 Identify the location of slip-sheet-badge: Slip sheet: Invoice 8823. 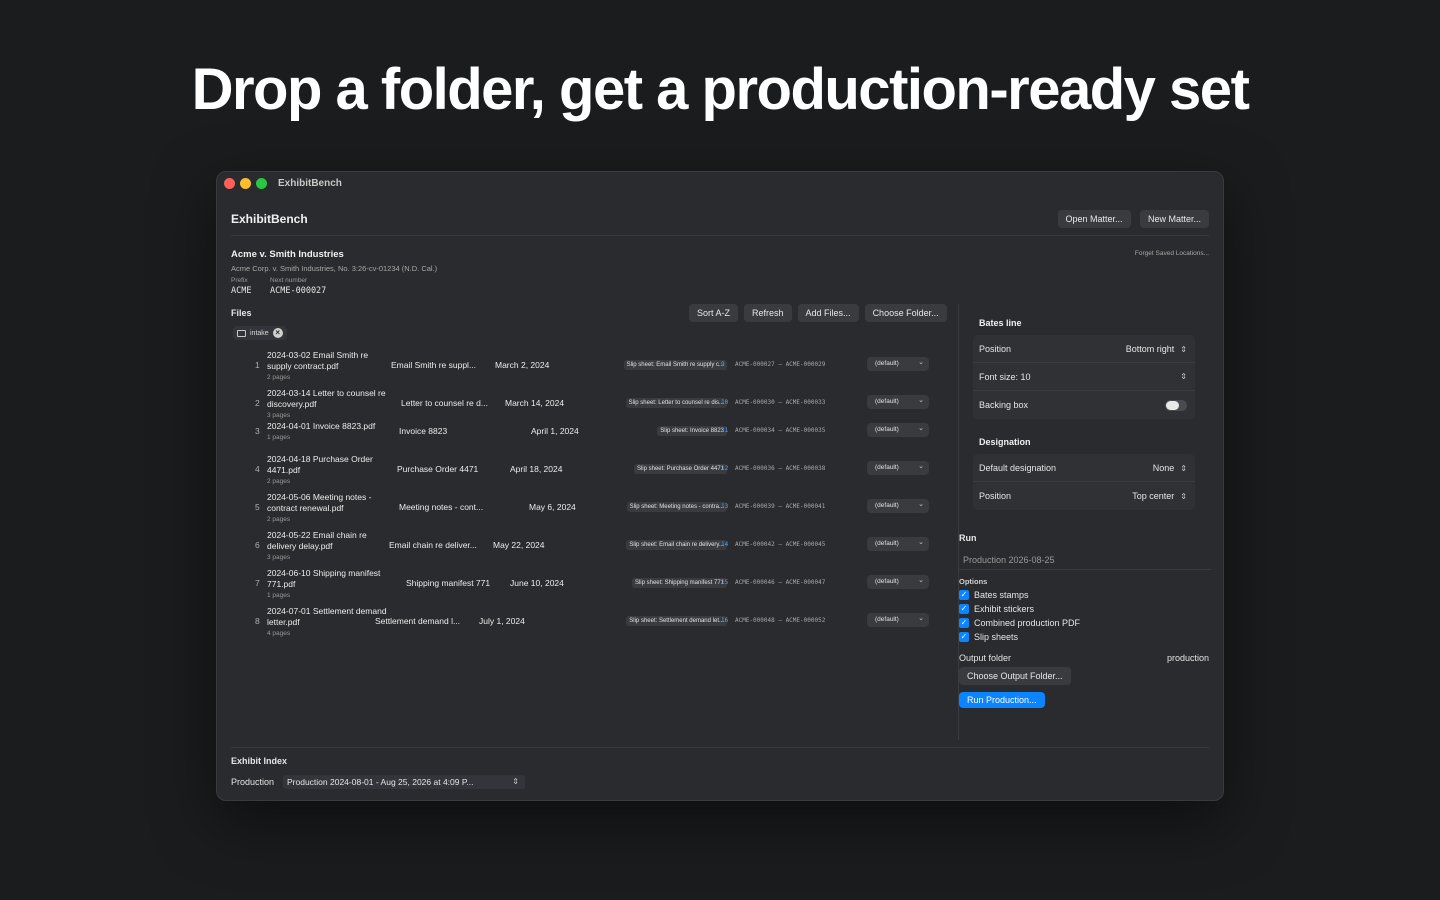
(692, 431).